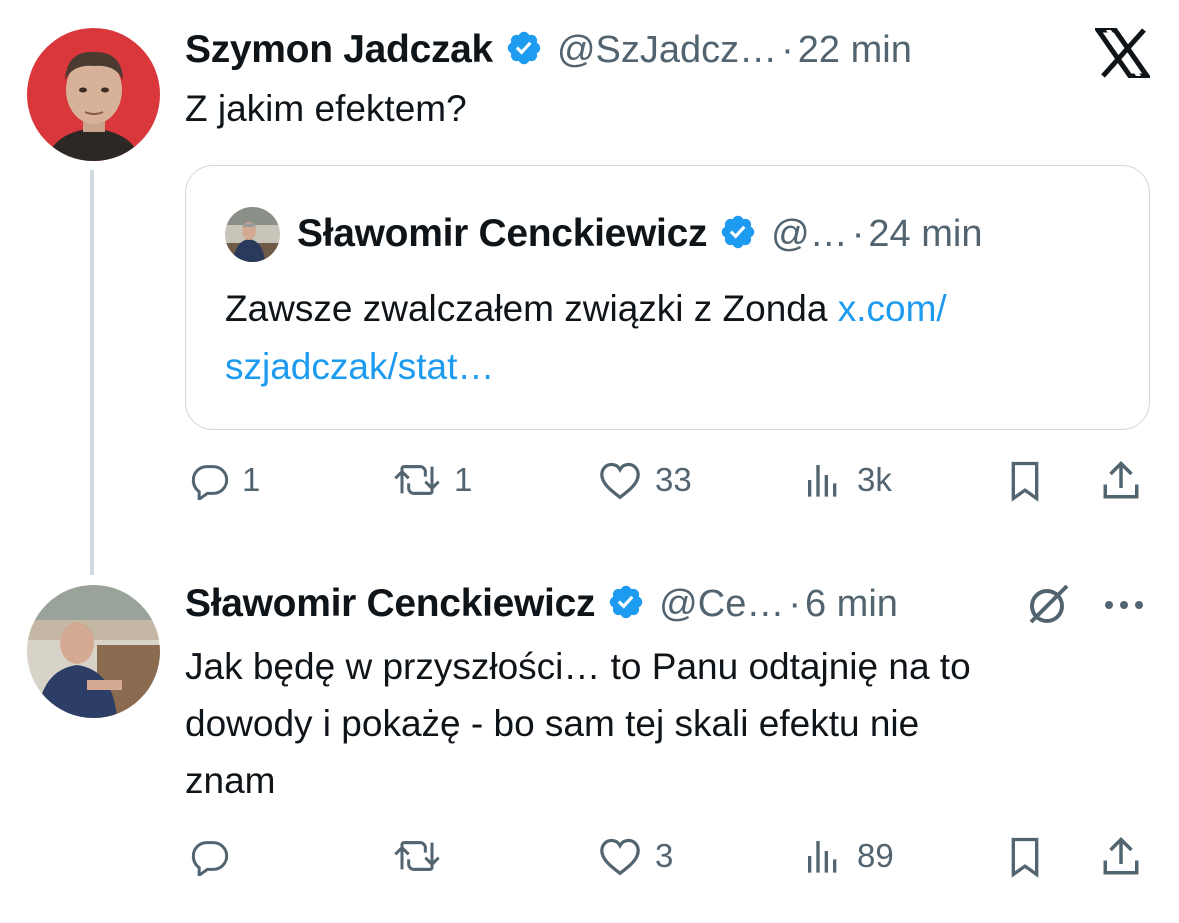 This screenshot has width=1179, height=923. Describe the element at coordinates (390, 604) in the screenshot. I see `author-name: Sławomir Cenckiewicz` at that location.